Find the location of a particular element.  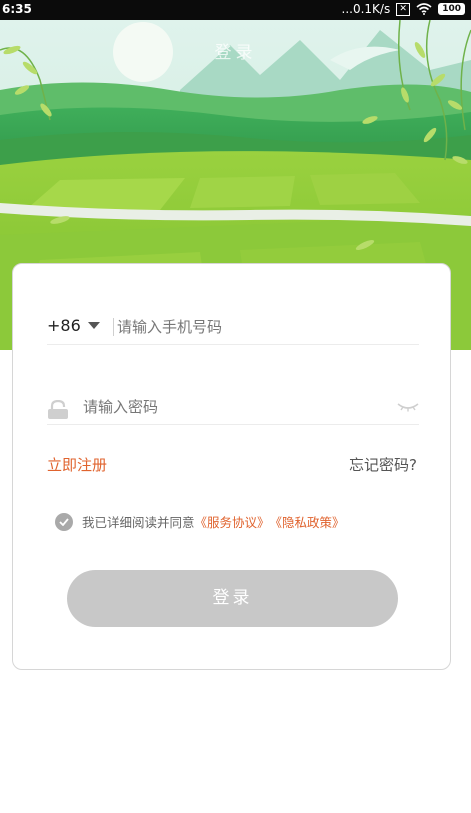

forgot-password-link: 忘记密码? is located at coordinates (383, 464).